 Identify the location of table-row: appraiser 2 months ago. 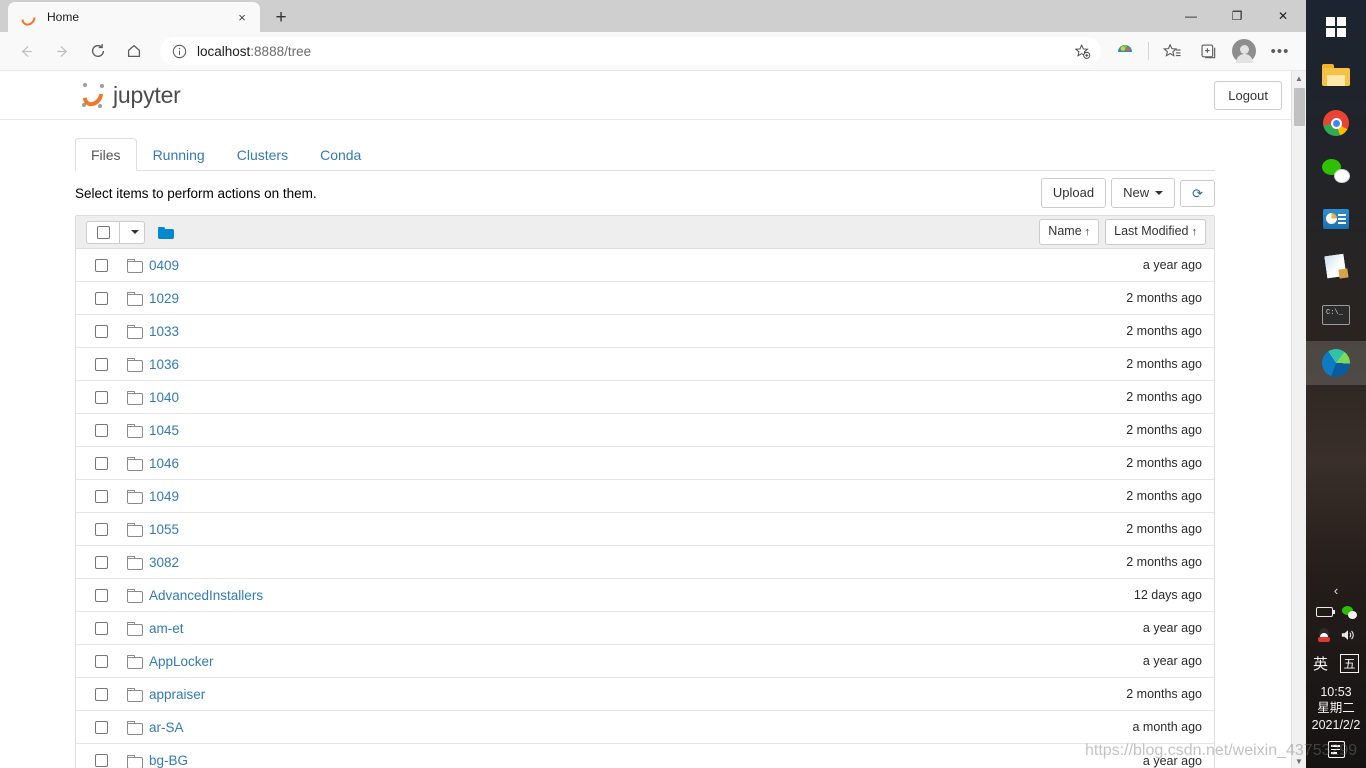
(645, 694).